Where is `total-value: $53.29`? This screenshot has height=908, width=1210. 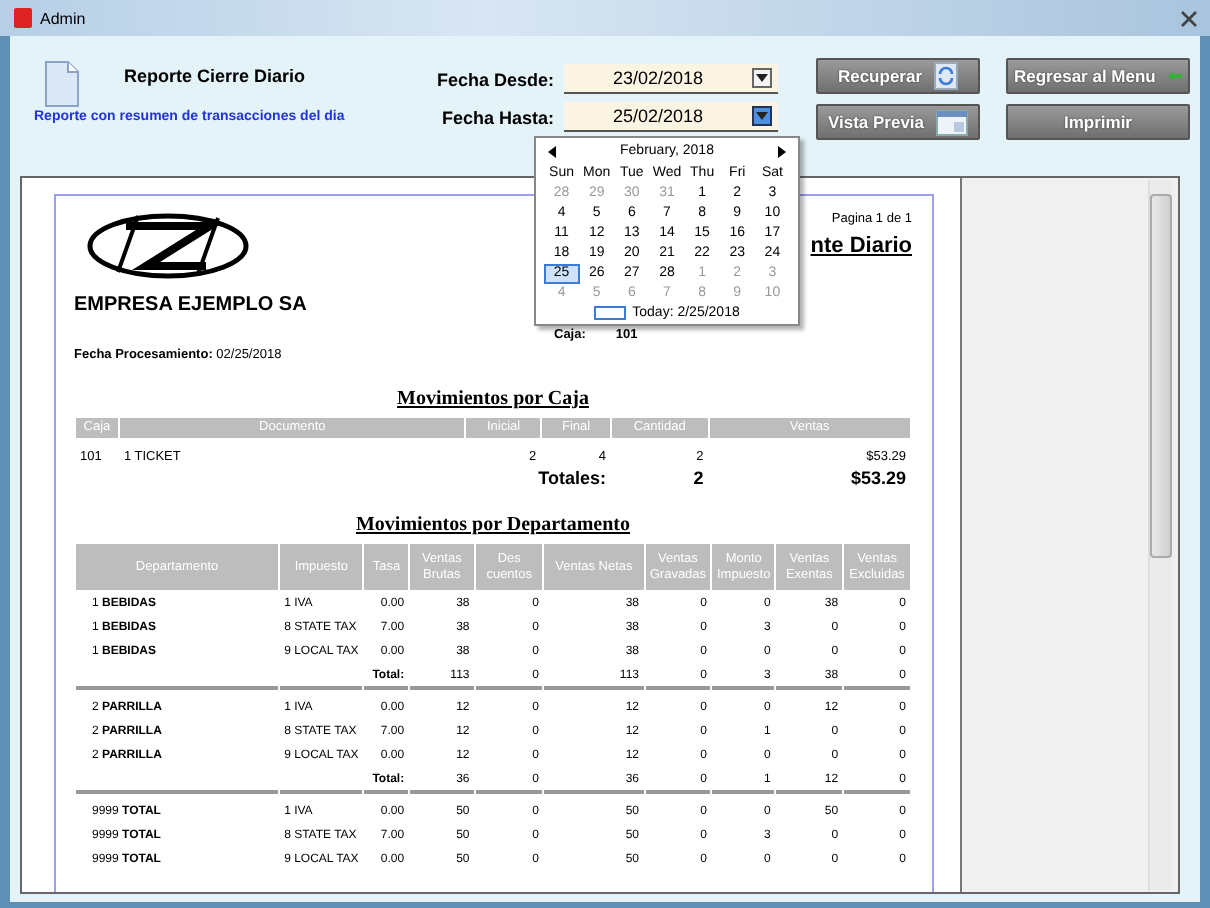 total-value: $53.29 is located at coordinates (878, 478).